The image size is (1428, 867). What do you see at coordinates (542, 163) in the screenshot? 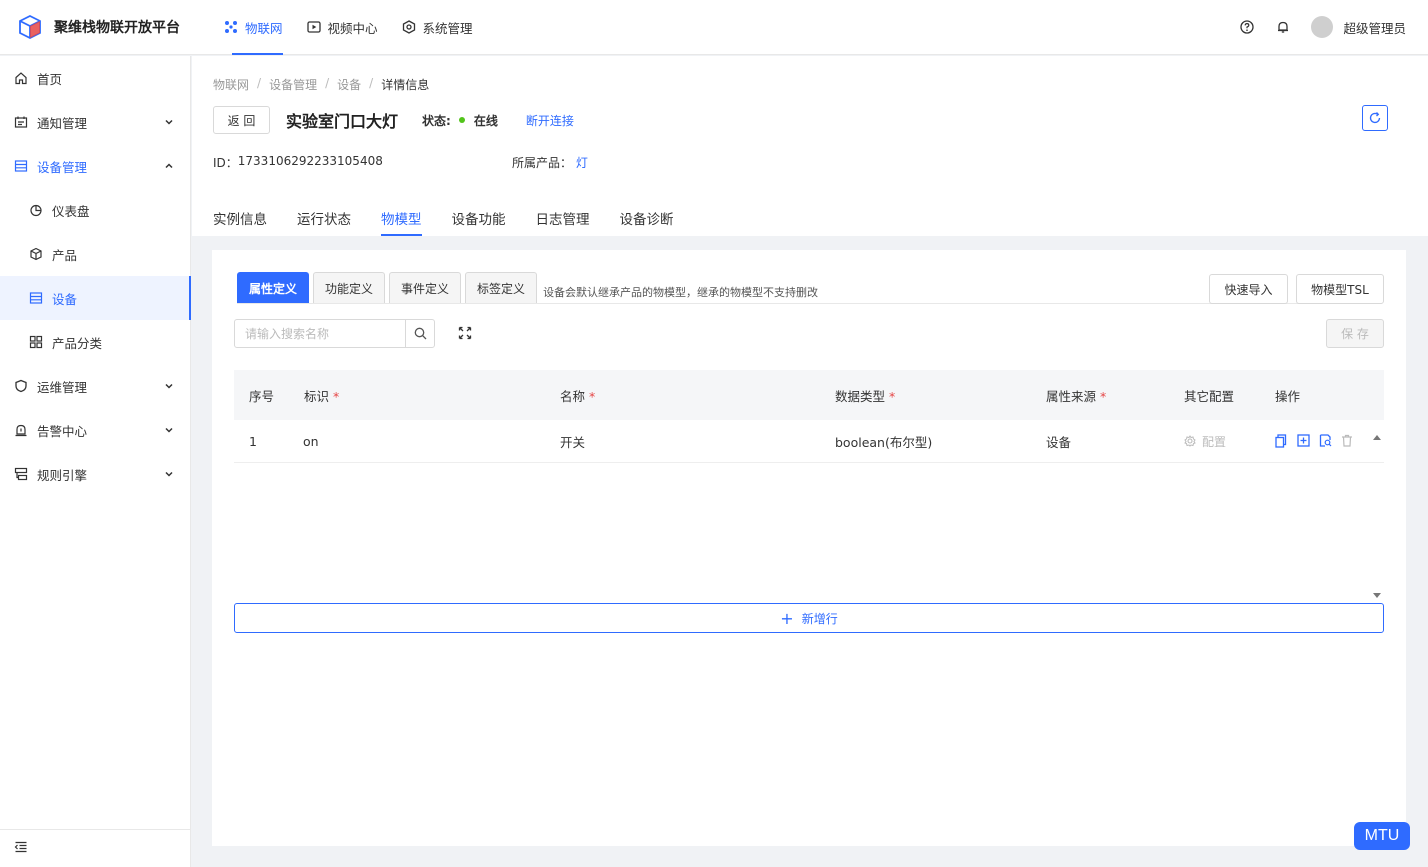
I see `product-label: 所属产品：` at bounding box center [542, 163].